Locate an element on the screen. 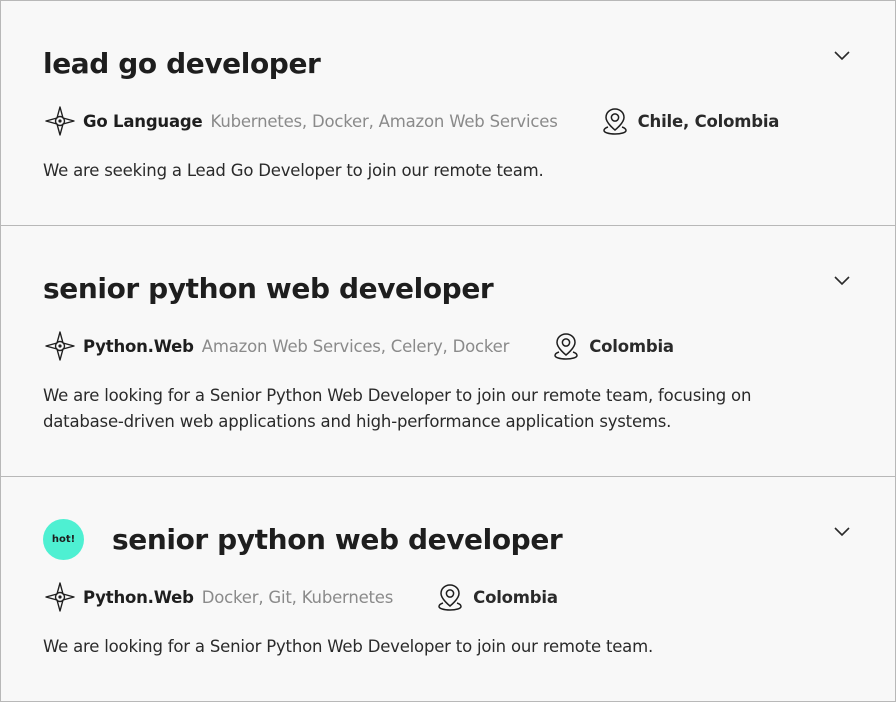 The height and width of the screenshot is (702, 896). hot-badge: hot! is located at coordinates (63, 539).